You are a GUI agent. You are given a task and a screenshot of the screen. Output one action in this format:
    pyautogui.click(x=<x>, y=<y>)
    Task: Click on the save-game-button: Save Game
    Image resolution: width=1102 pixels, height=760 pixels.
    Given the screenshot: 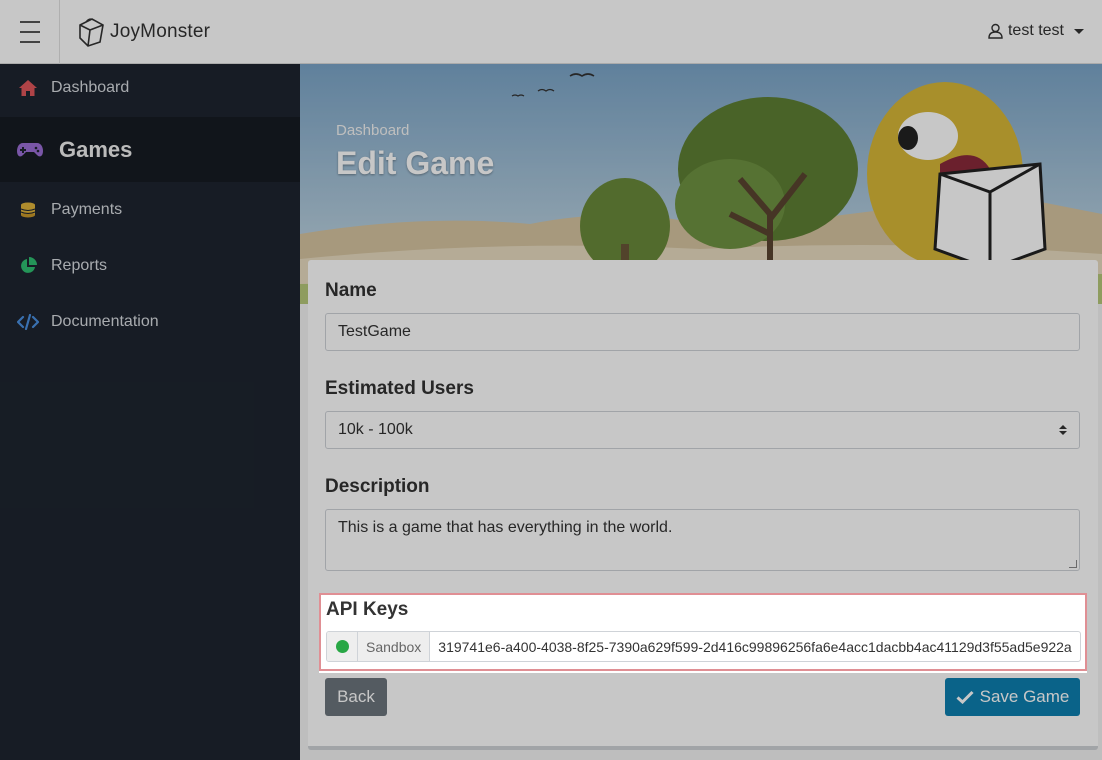 What is the action you would take?
    pyautogui.click(x=1012, y=697)
    